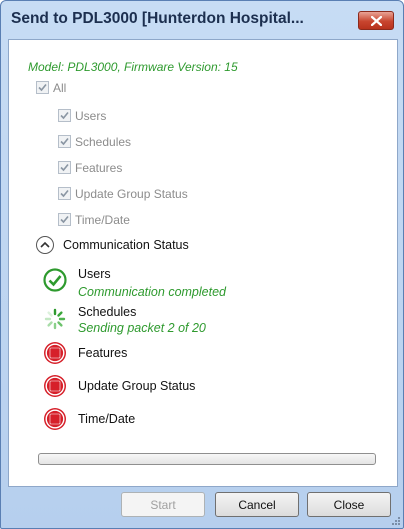 Image resolution: width=404 pixels, height=529 pixels. Describe the element at coordinates (55, 319) in the screenshot. I see `spinner-icon` at that location.